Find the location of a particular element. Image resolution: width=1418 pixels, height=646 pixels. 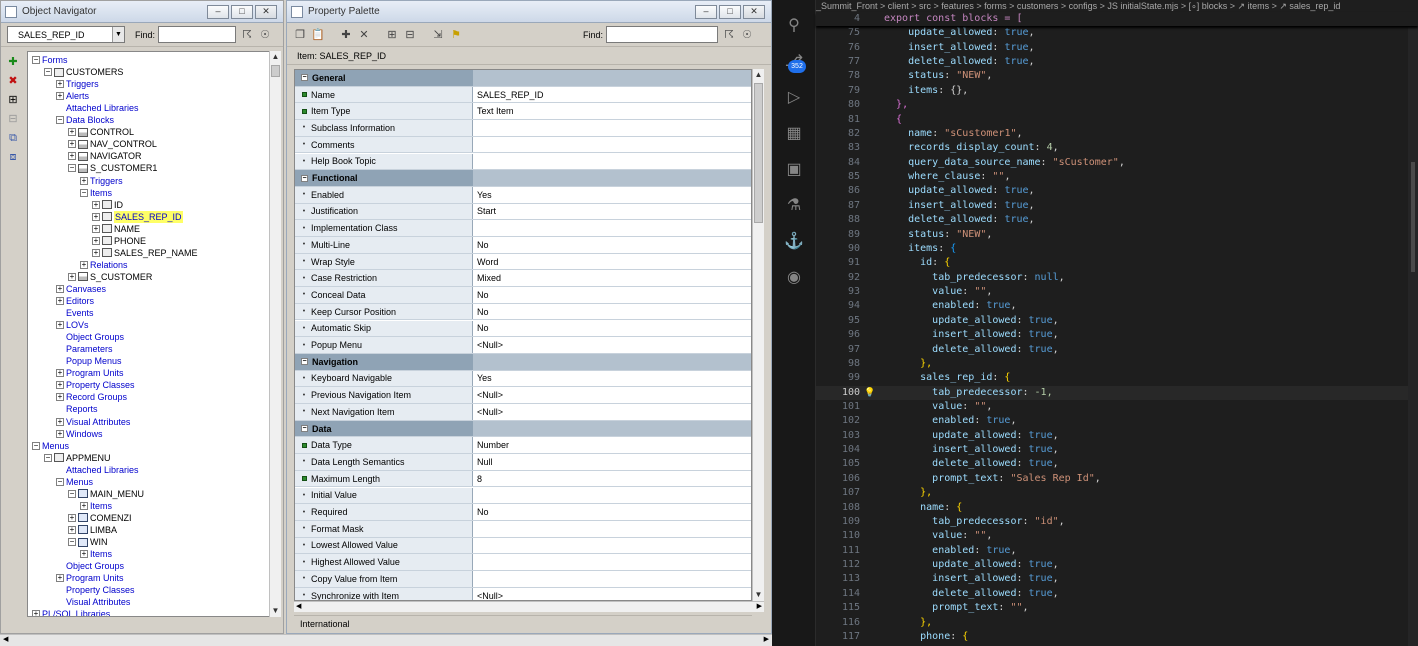

property-row: • Format Mask is located at coordinates (523, 529).